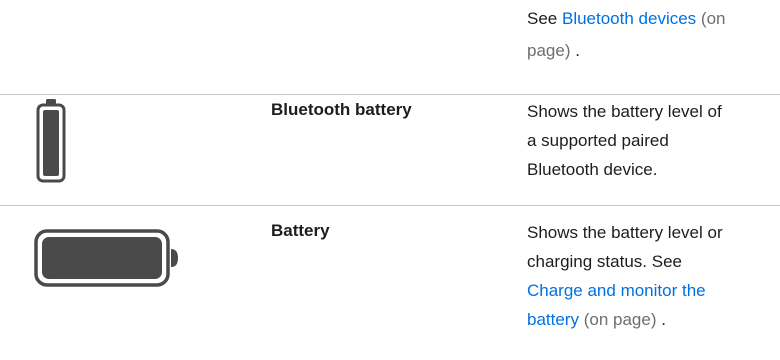 The image size is (780, 360). Describe the element at coordinates (649, 290) in the screenshot. I see `charge-monitor-link-line1: Charge and monitor the` at that location.